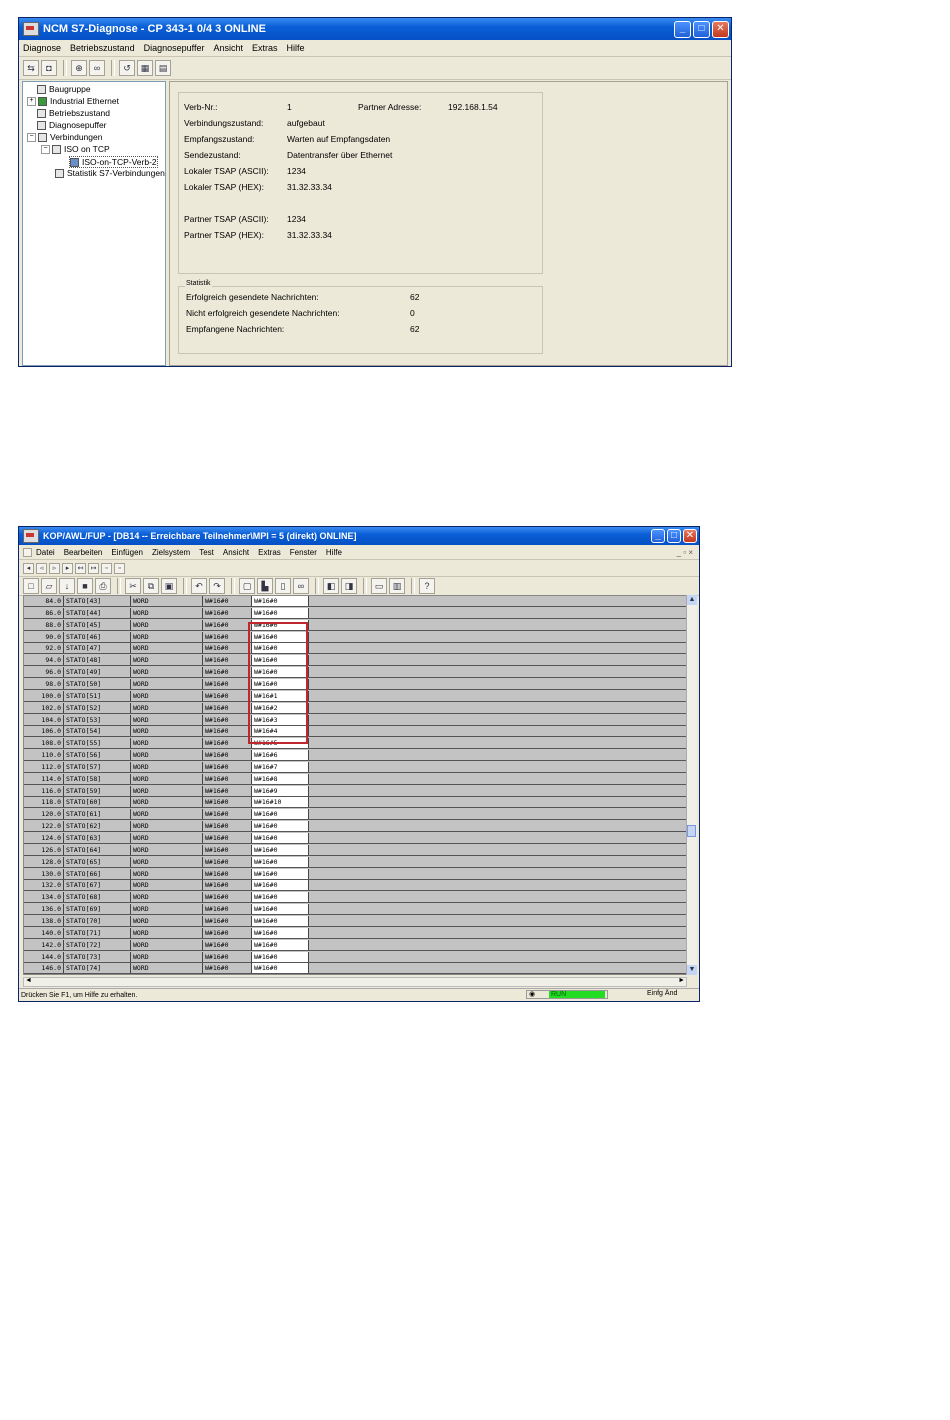 The image size is (950, 1420). I want to click on scroll-down-icon: ▼, so click(692, 970).